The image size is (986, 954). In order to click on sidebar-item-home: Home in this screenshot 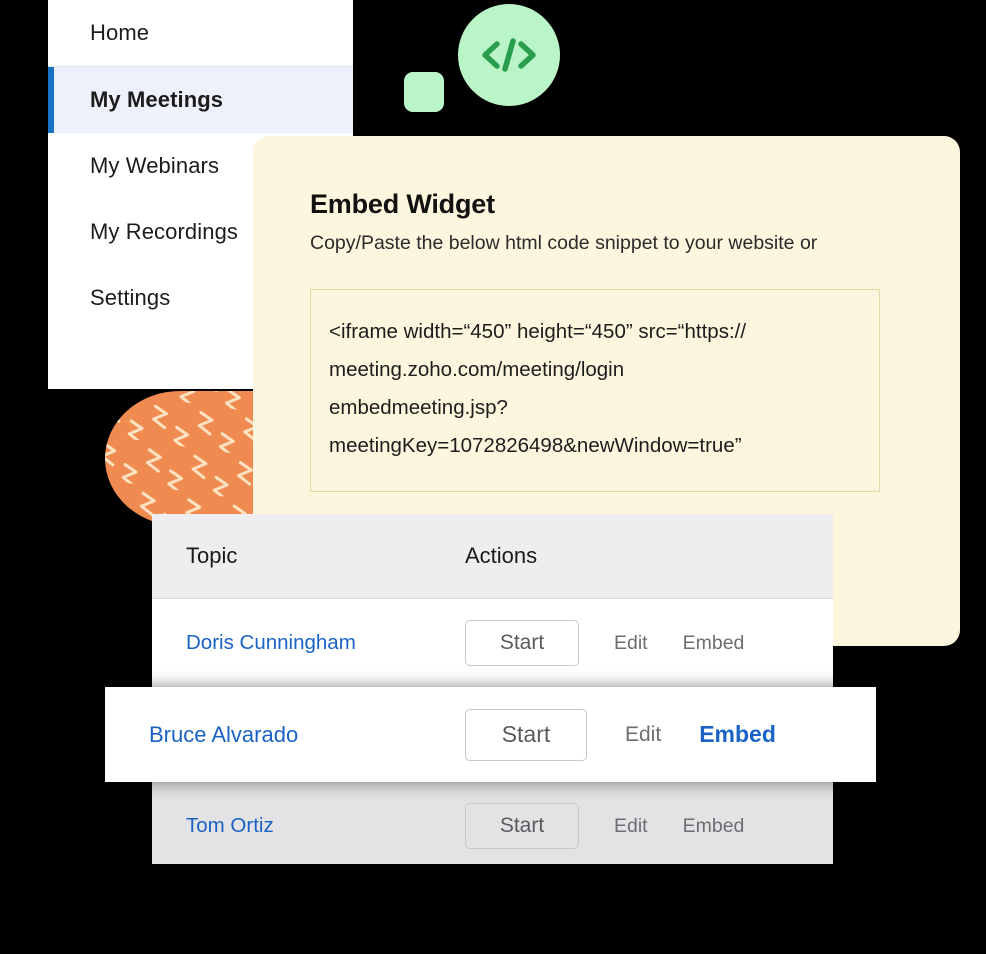, I will do `click(200, 33)`.